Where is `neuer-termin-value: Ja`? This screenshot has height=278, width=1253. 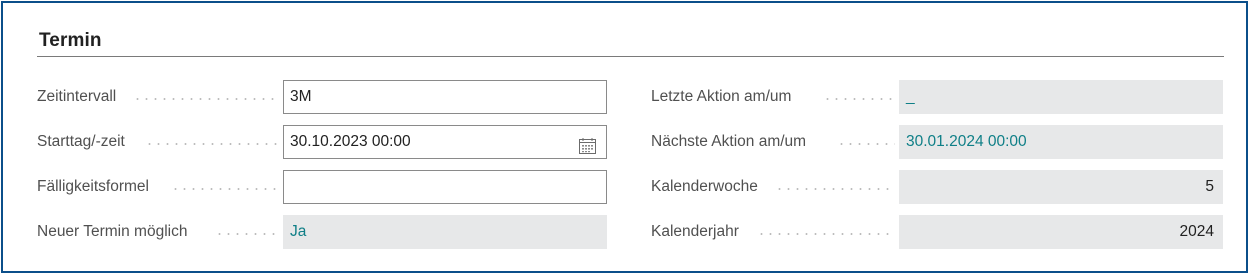
neuer-termin-value: Ja is located at coordinates (298, 231).